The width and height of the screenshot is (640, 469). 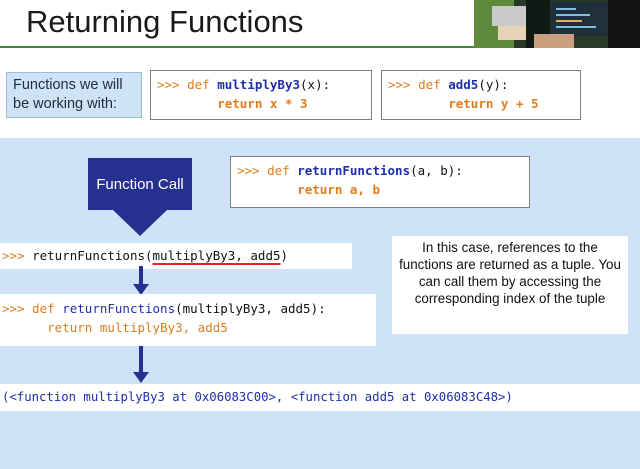 I want to click on call-arg-add5: add5, so click(x=265, y=255).